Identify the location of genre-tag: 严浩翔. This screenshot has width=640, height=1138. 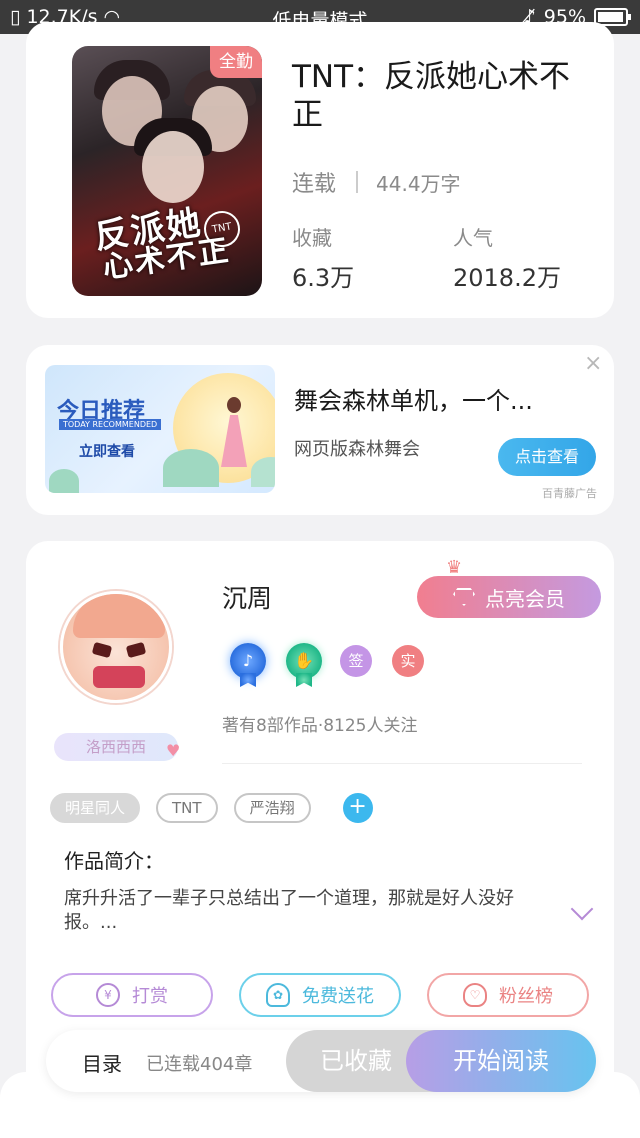
(272, 808).